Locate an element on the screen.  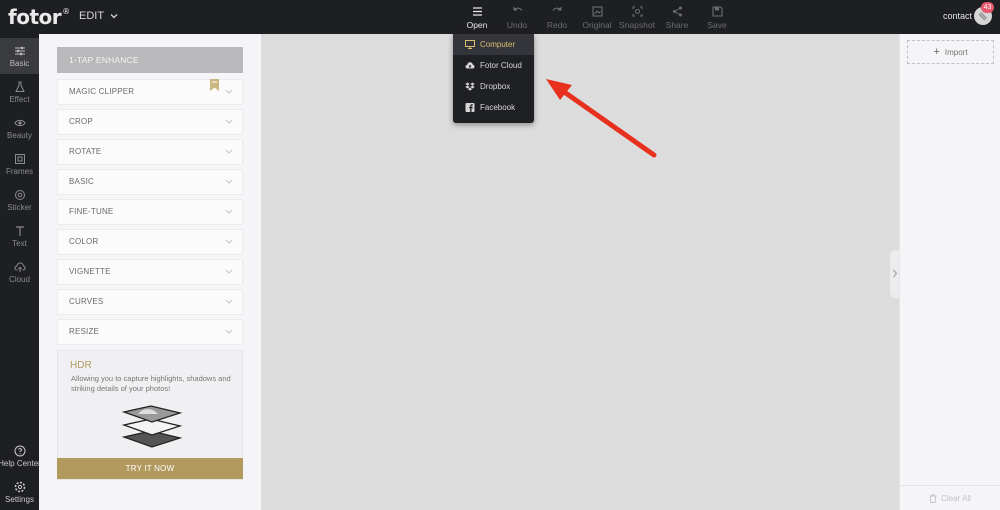
open-dropdown-menu: Computer Fotor Cloud Dropbox Facebook is located at coordinates (493, 78).